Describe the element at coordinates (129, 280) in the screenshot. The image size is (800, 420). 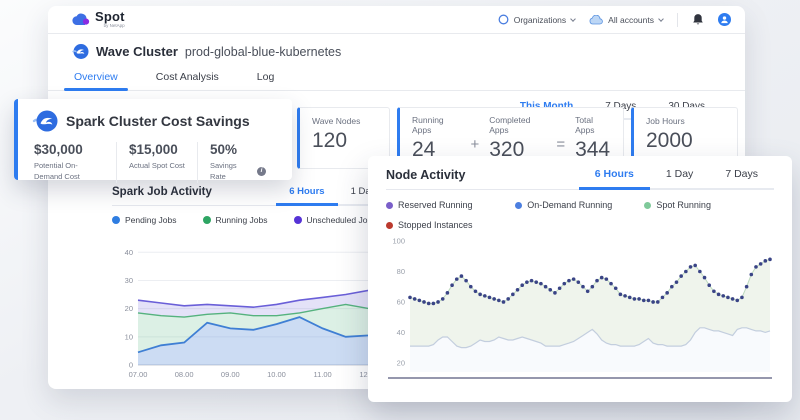
I see `svg-text: 30` at that location.